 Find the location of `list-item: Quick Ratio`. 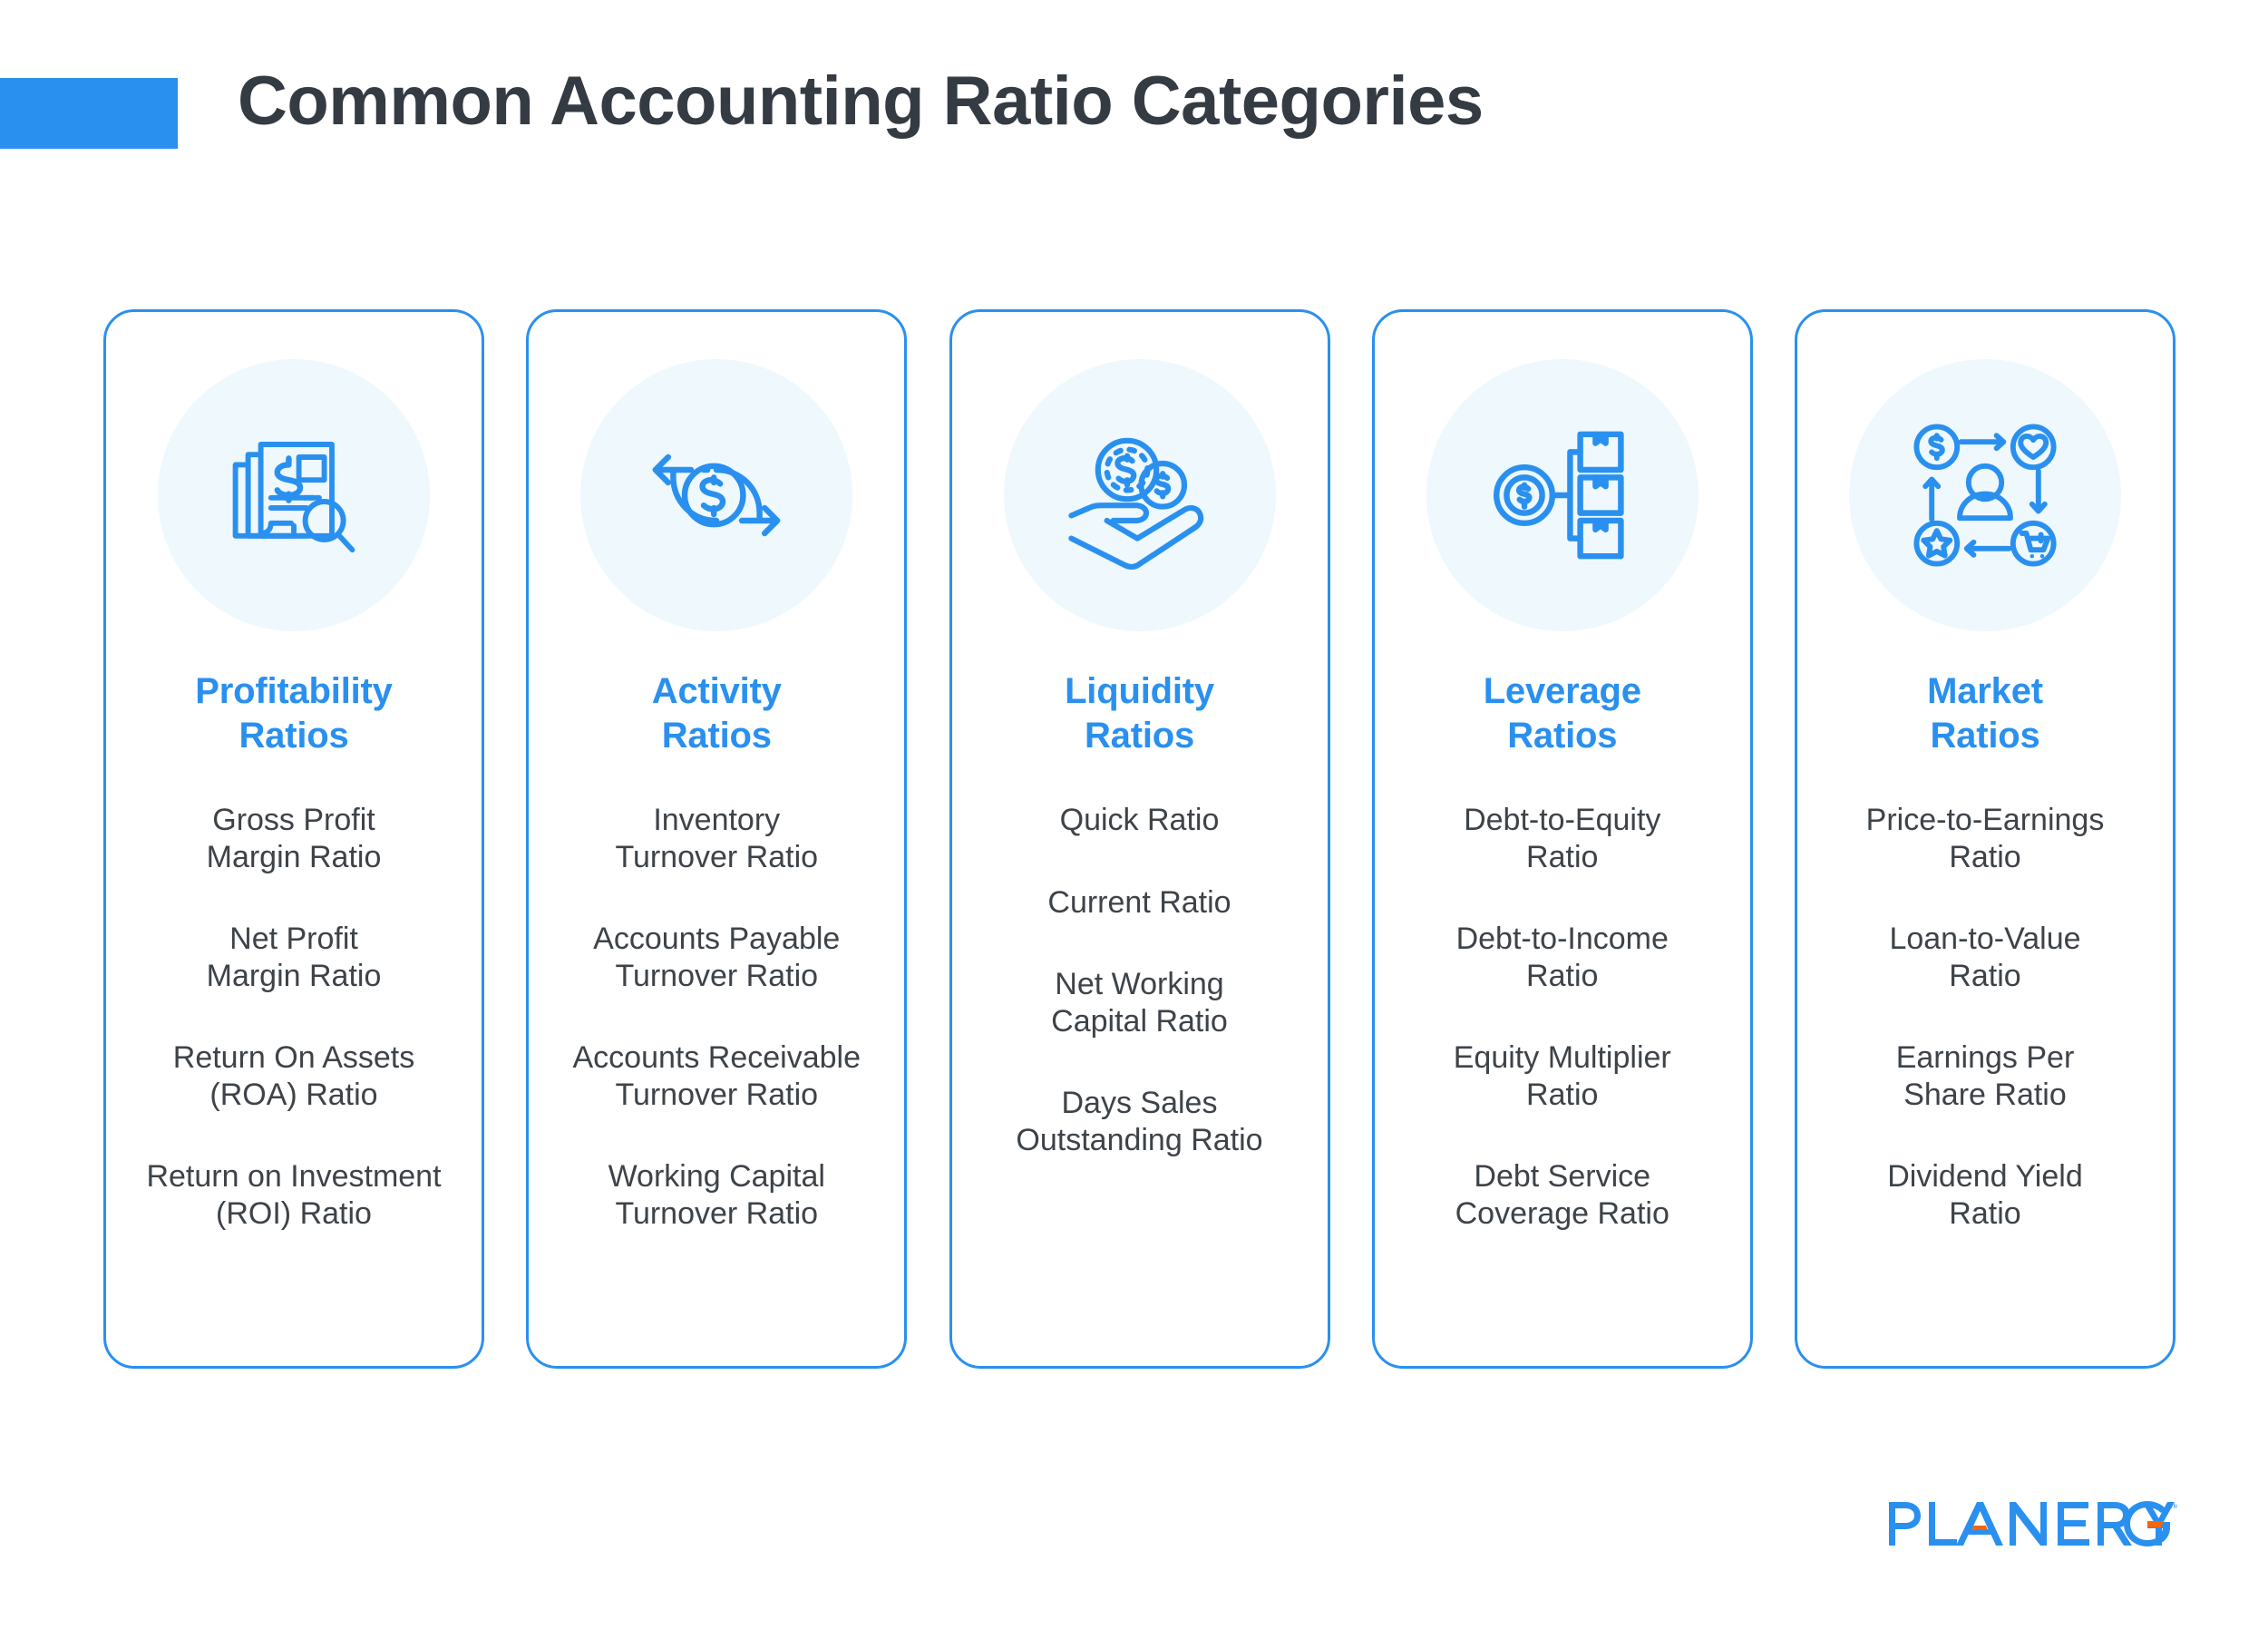

list-item: Quick Ratio is located at coordinates (1139, 820).